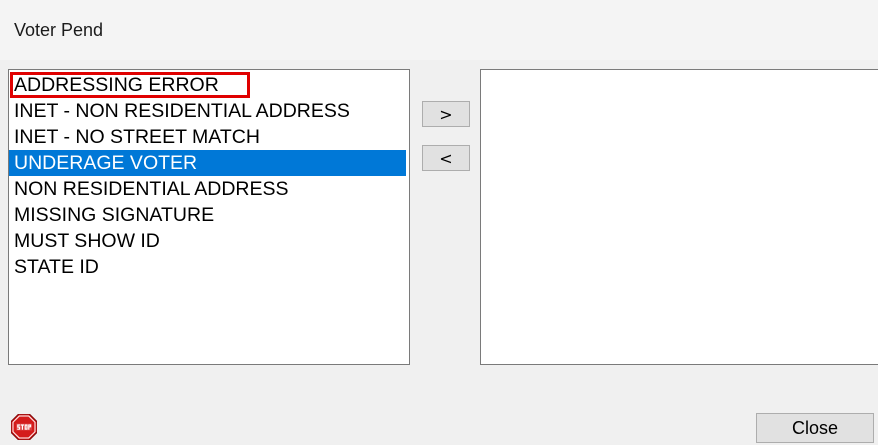 The height and width of the screenshot is (445, 878). Describe the element at coordinates (815, 428) in the screenshot. I see `close-button: Close` at that location.